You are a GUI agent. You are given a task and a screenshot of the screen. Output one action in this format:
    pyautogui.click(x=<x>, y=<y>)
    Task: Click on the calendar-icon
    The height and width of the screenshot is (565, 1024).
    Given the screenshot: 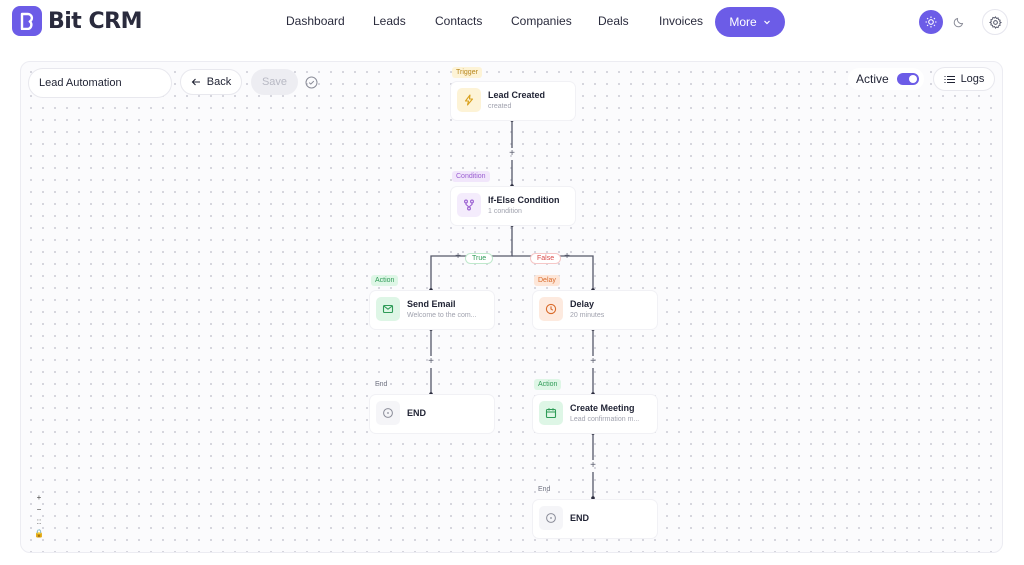 What is the action you would take?
    pyautogui.click(x=551, y=413)
    